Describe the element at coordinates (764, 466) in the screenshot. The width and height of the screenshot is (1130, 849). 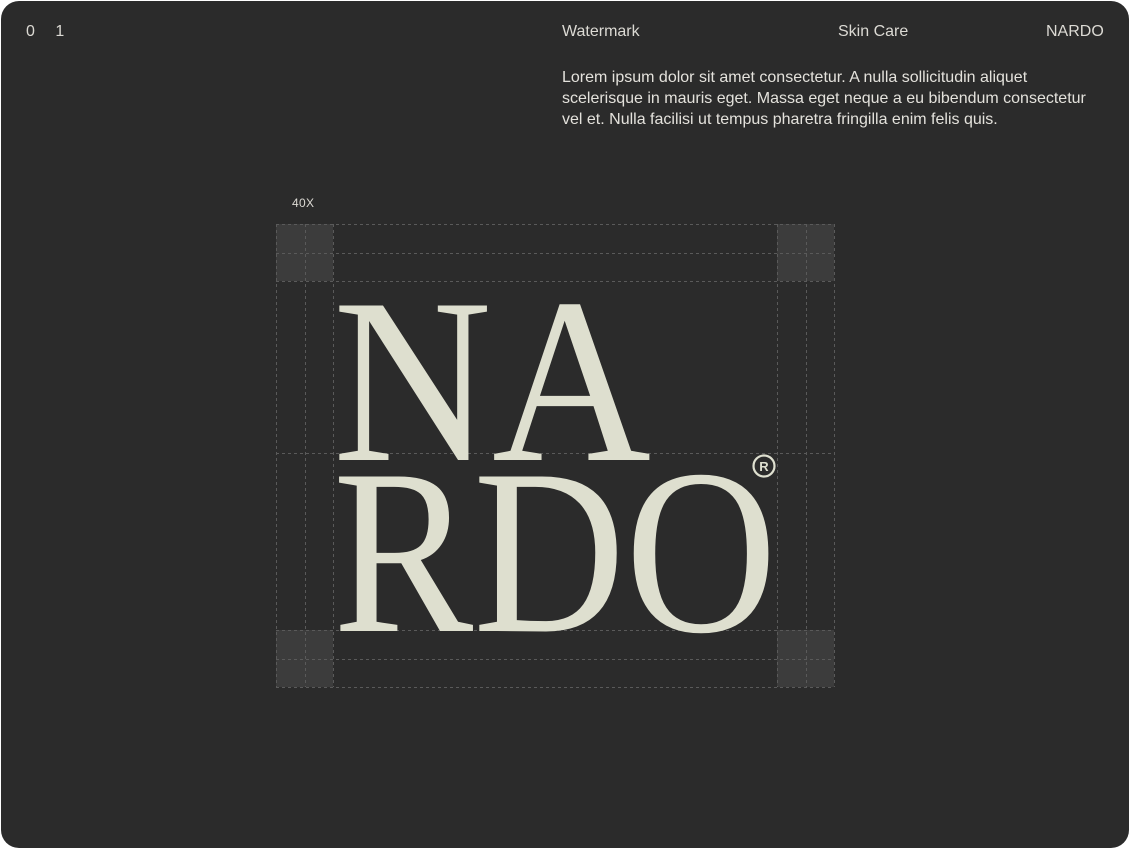
I see `registered-mark-letter: R` at that location.